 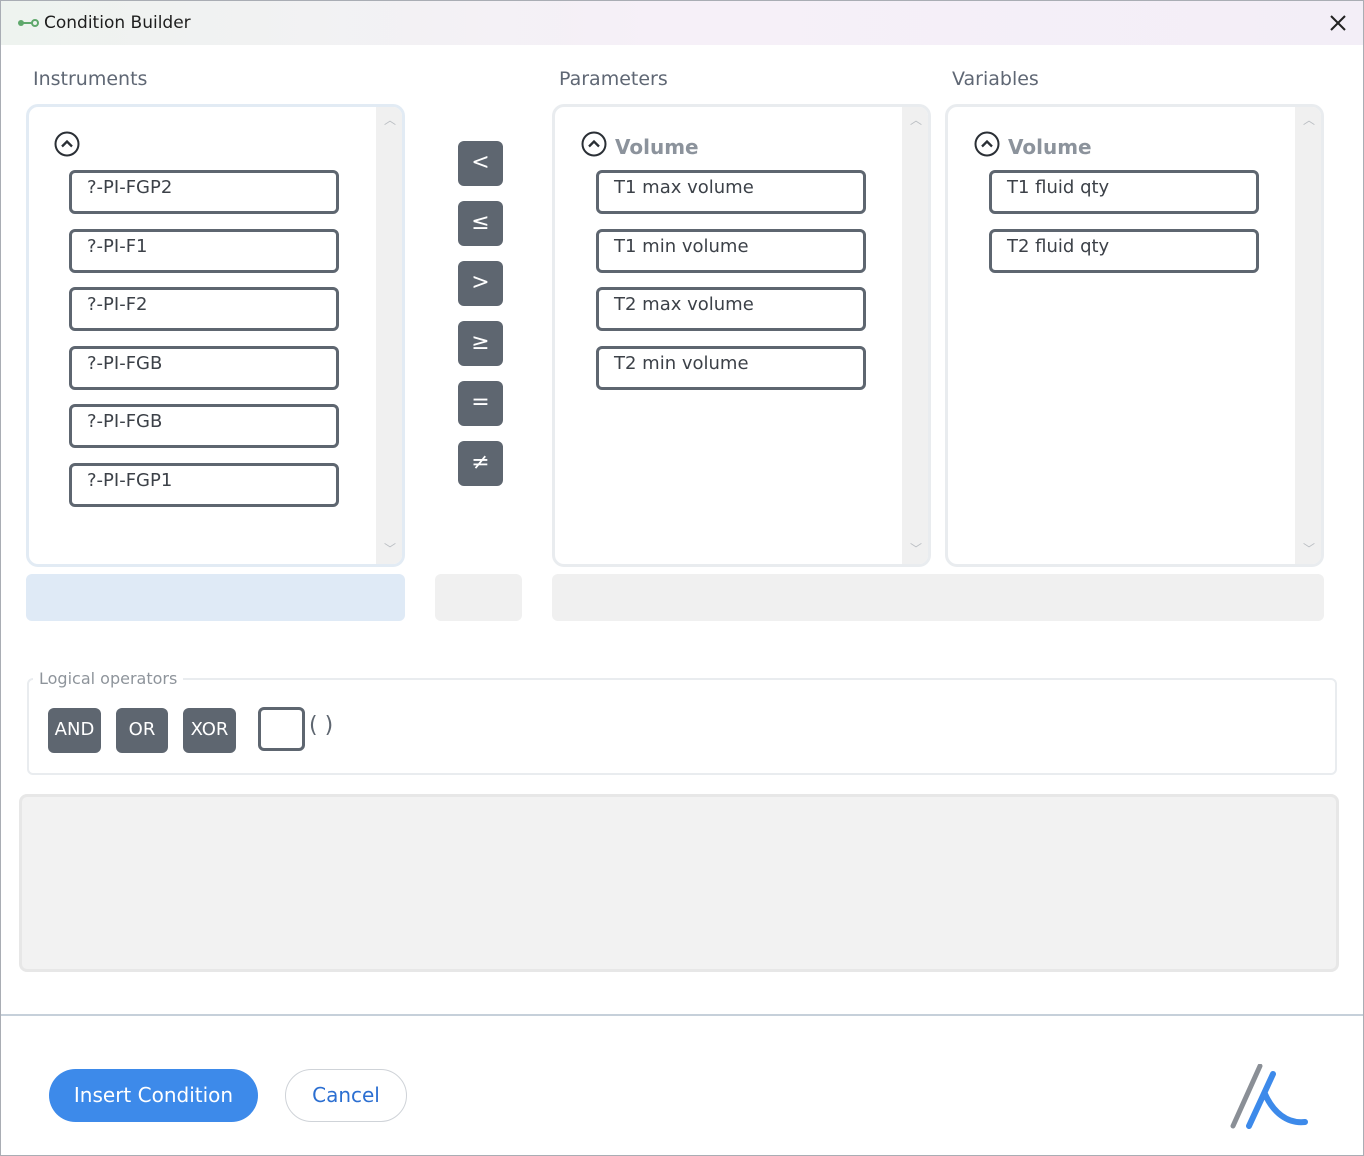 What do you see at coordinates (995, 79) in the screenshot?
I see `variables-header: Variables` at bounding box center [995, 79].